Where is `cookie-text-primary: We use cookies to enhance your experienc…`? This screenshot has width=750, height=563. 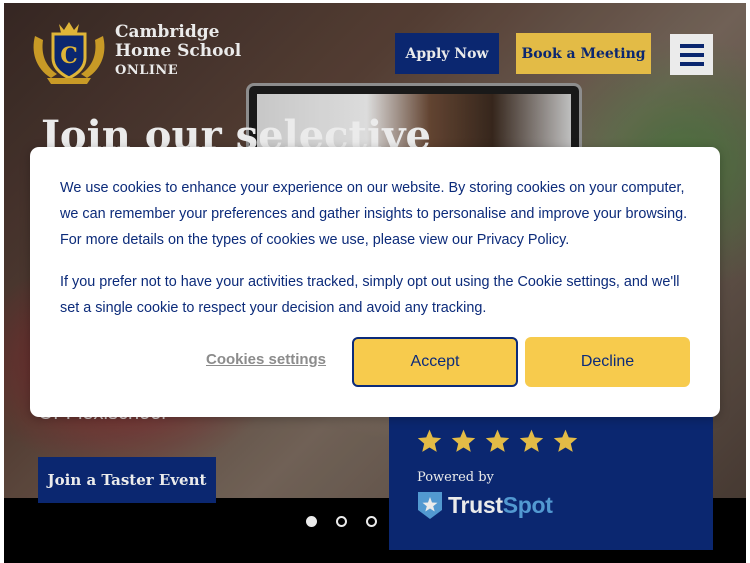 cookie-text-primary: We use cookies to enhance your experienc… is located at coordinates (374, 214).